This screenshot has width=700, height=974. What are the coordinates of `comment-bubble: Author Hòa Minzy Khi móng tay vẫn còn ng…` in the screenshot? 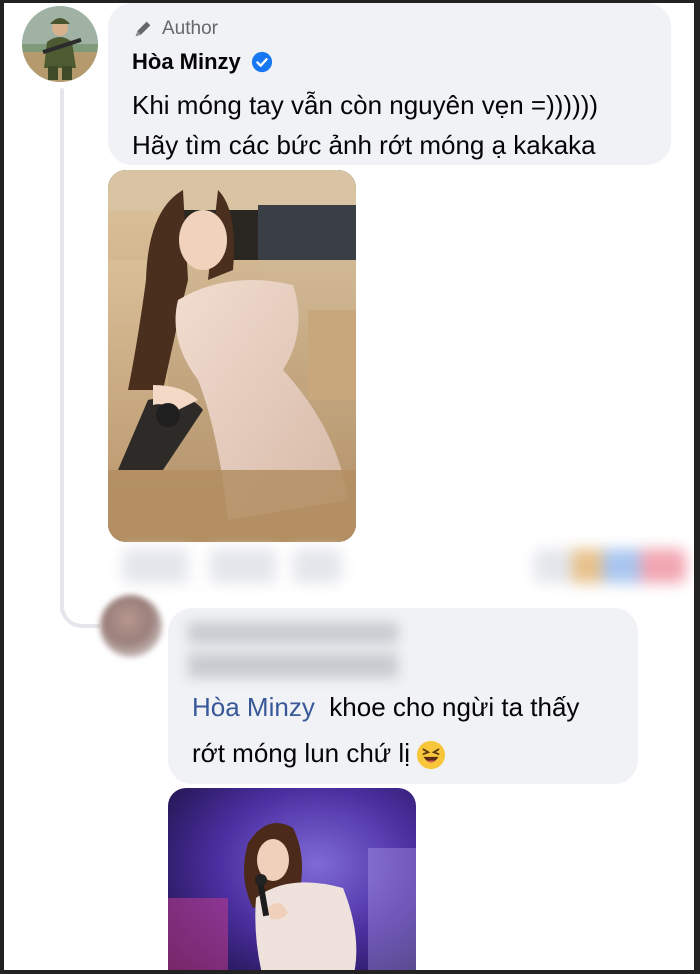 It's located at (389, 84).